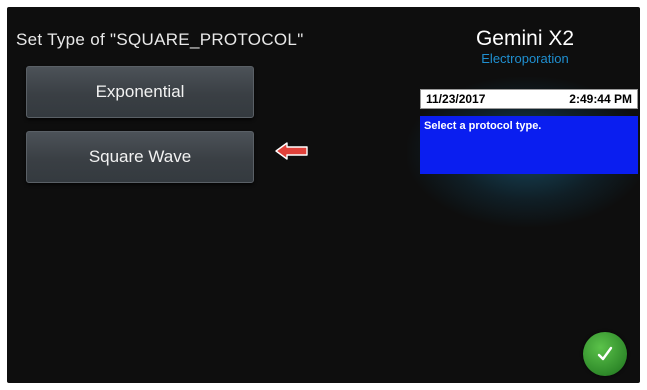 Image resolution: width=647 pixels, height=390 pixels. I want to click on brand-header: Gemini X2 Electroporation, so click(525, 47).